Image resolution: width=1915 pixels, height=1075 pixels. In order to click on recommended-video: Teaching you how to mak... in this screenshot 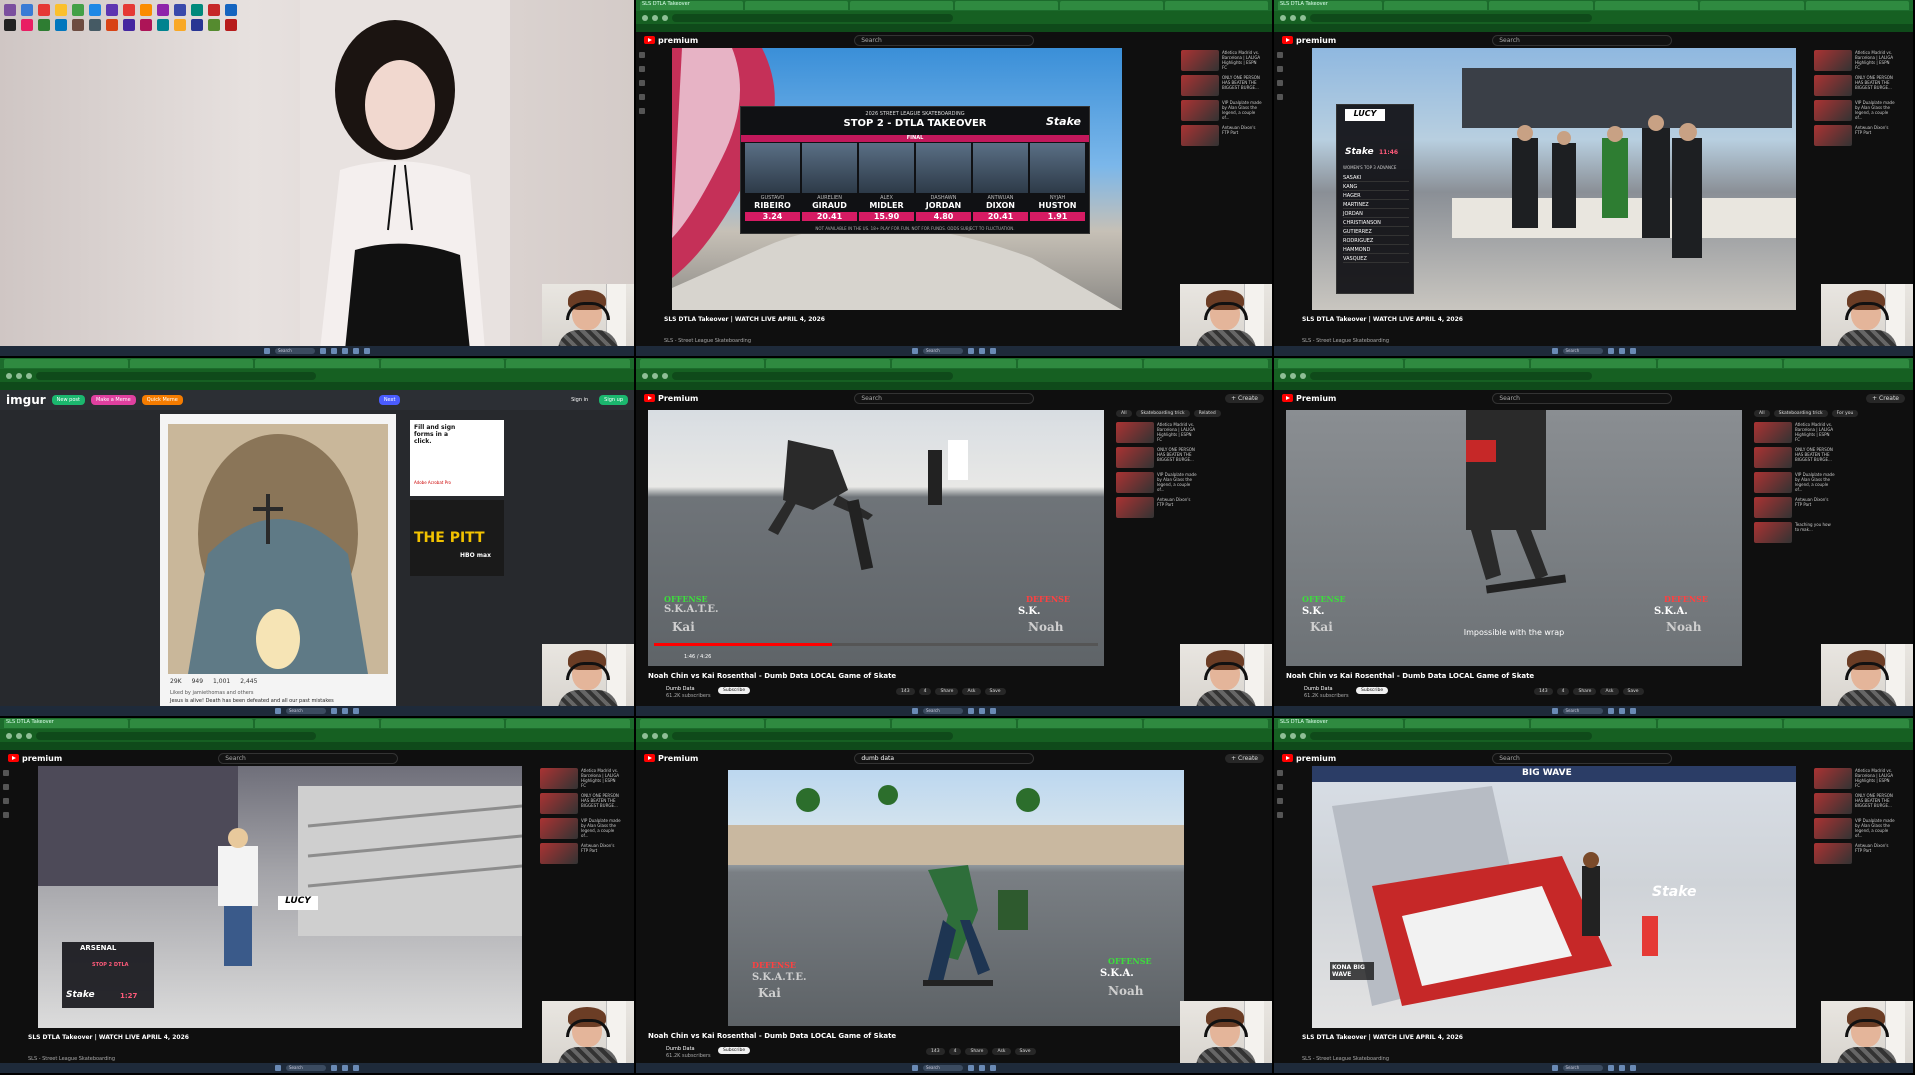, I will do `click(1794, 532)`.